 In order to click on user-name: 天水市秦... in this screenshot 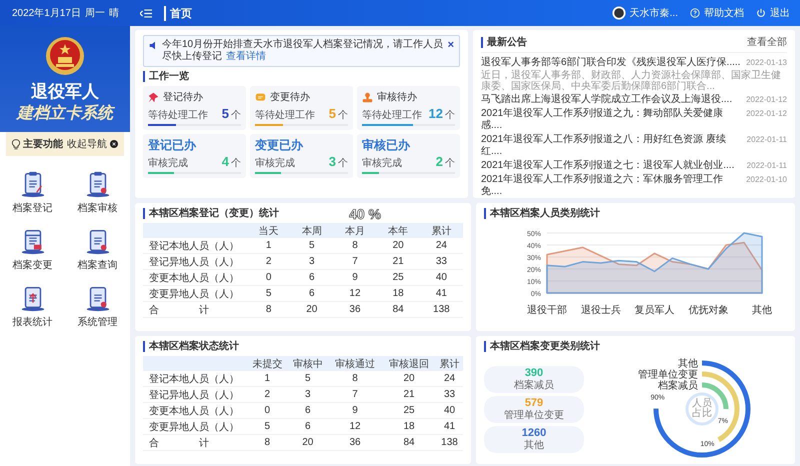, I will do `click(654, 13)`.